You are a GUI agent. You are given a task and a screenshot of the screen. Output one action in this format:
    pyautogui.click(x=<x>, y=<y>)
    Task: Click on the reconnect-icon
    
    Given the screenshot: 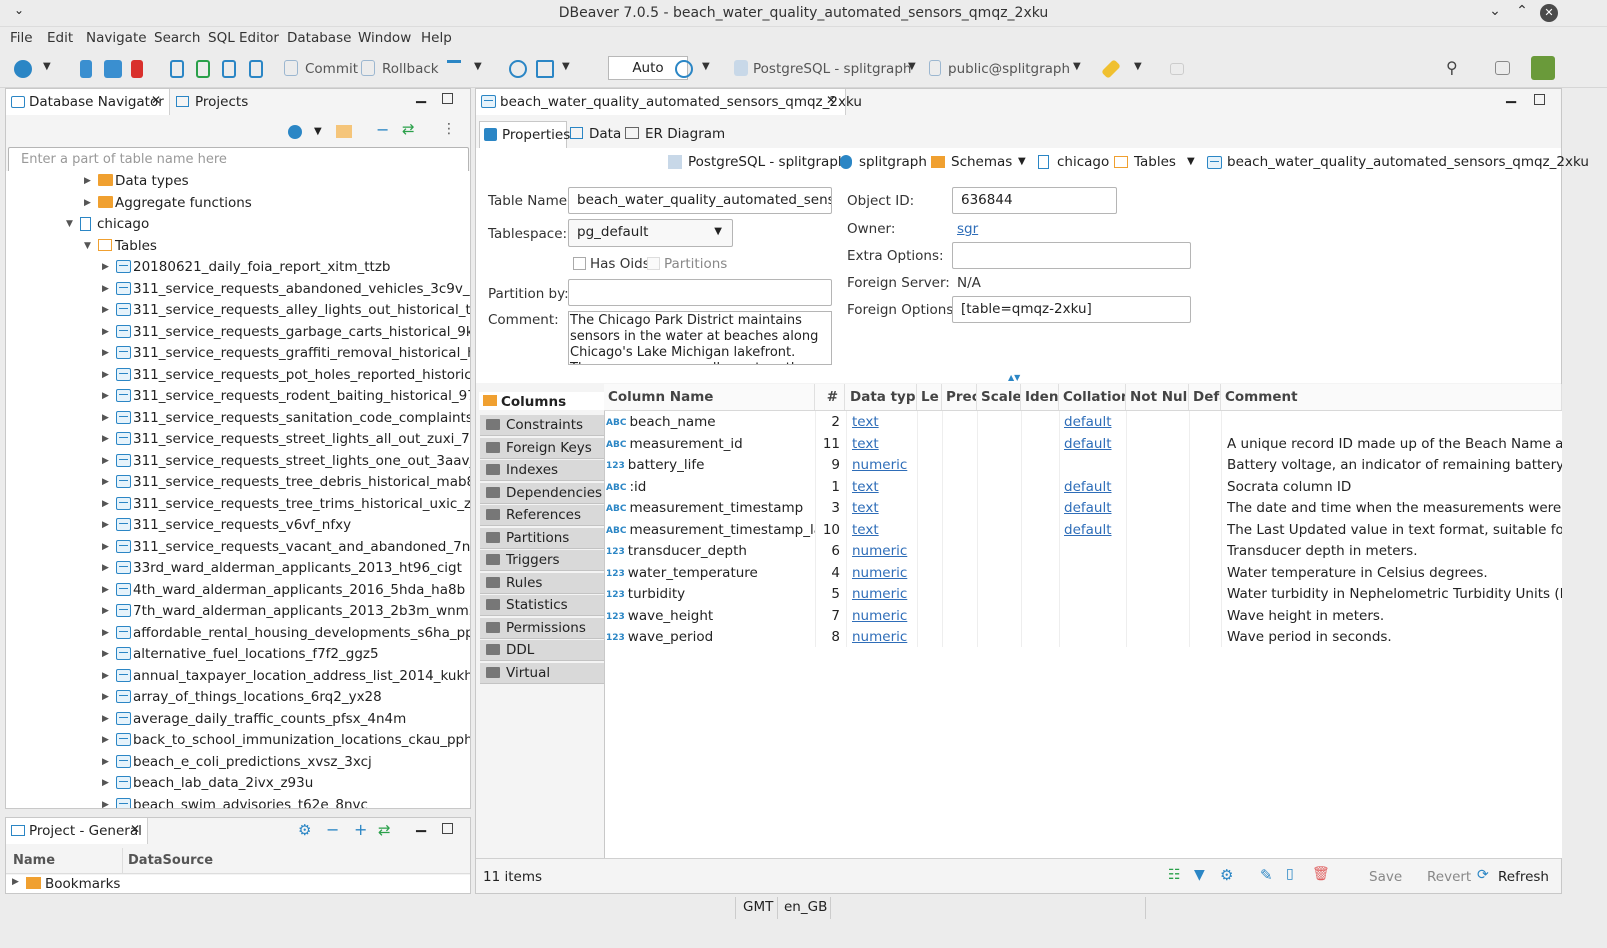 What is the action you would take?
    pyautogui.click(x=113, y=69)
    